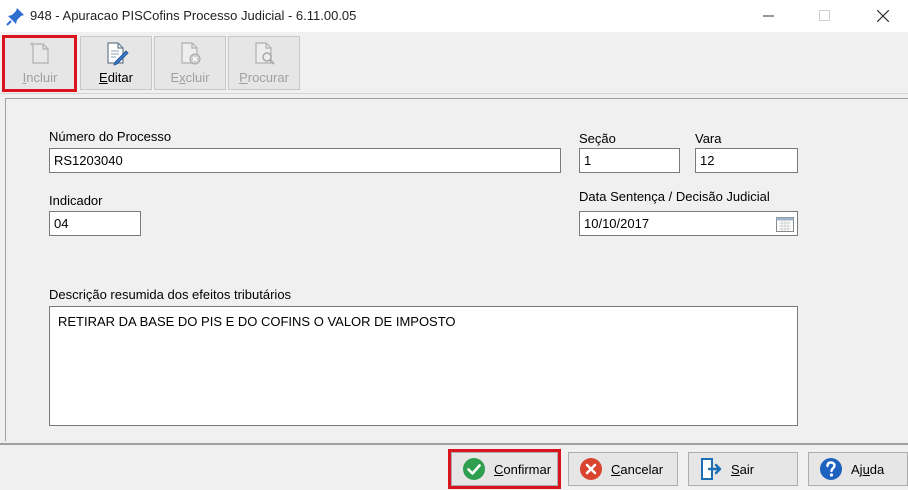  Describe the element at coordinates (617, 223) in the screenshot. I see `data-sentenca-value: 10/10/2017` at that location.